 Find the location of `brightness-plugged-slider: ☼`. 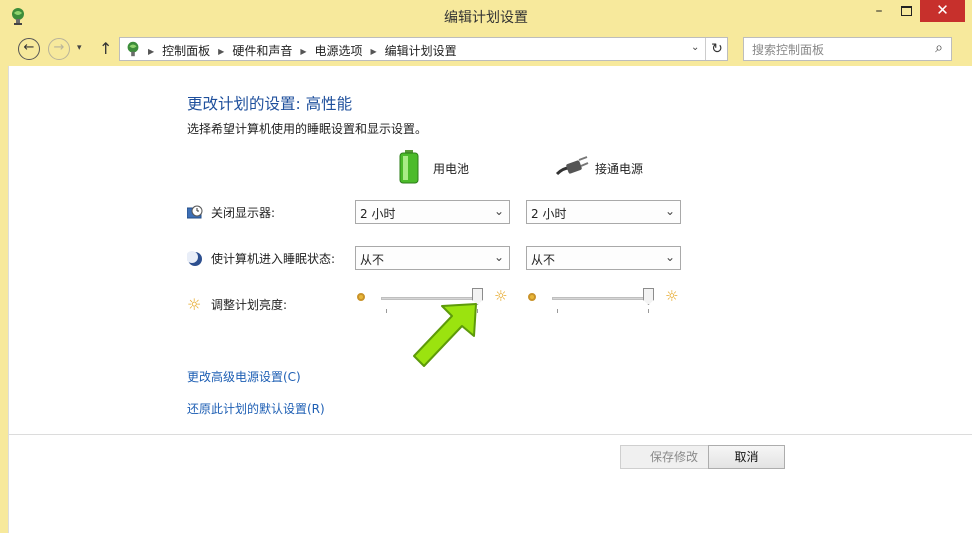

brightness-plugged-slider: ☼ is located at coordinates (606, 300).